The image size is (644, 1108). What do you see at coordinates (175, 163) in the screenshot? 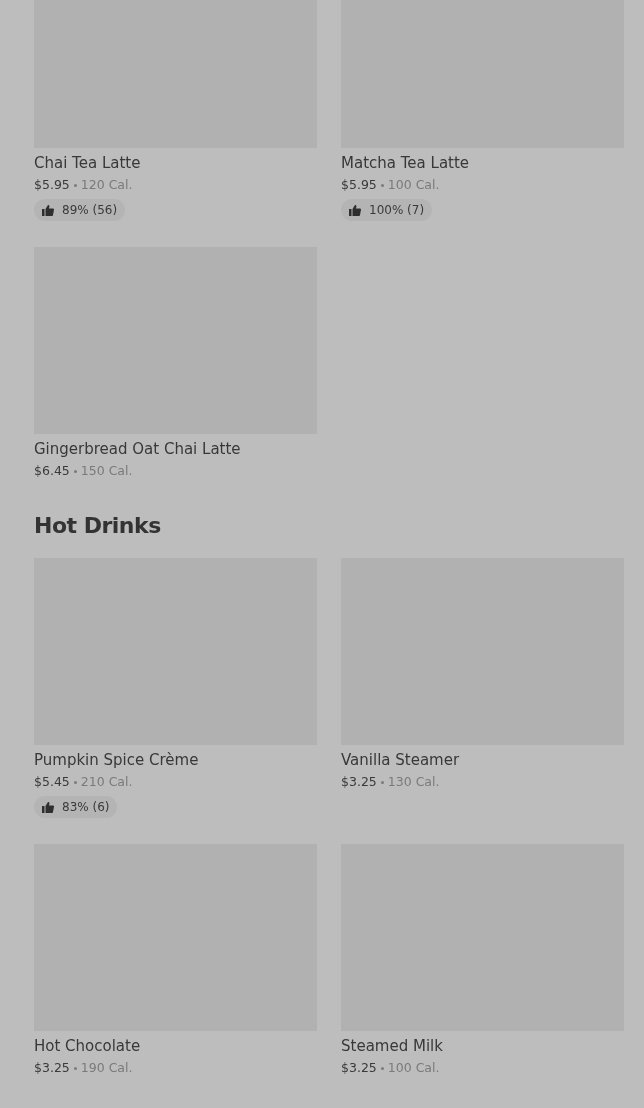
I see `item-name: Chai Tea Latte` at bounding box center [175, 163].